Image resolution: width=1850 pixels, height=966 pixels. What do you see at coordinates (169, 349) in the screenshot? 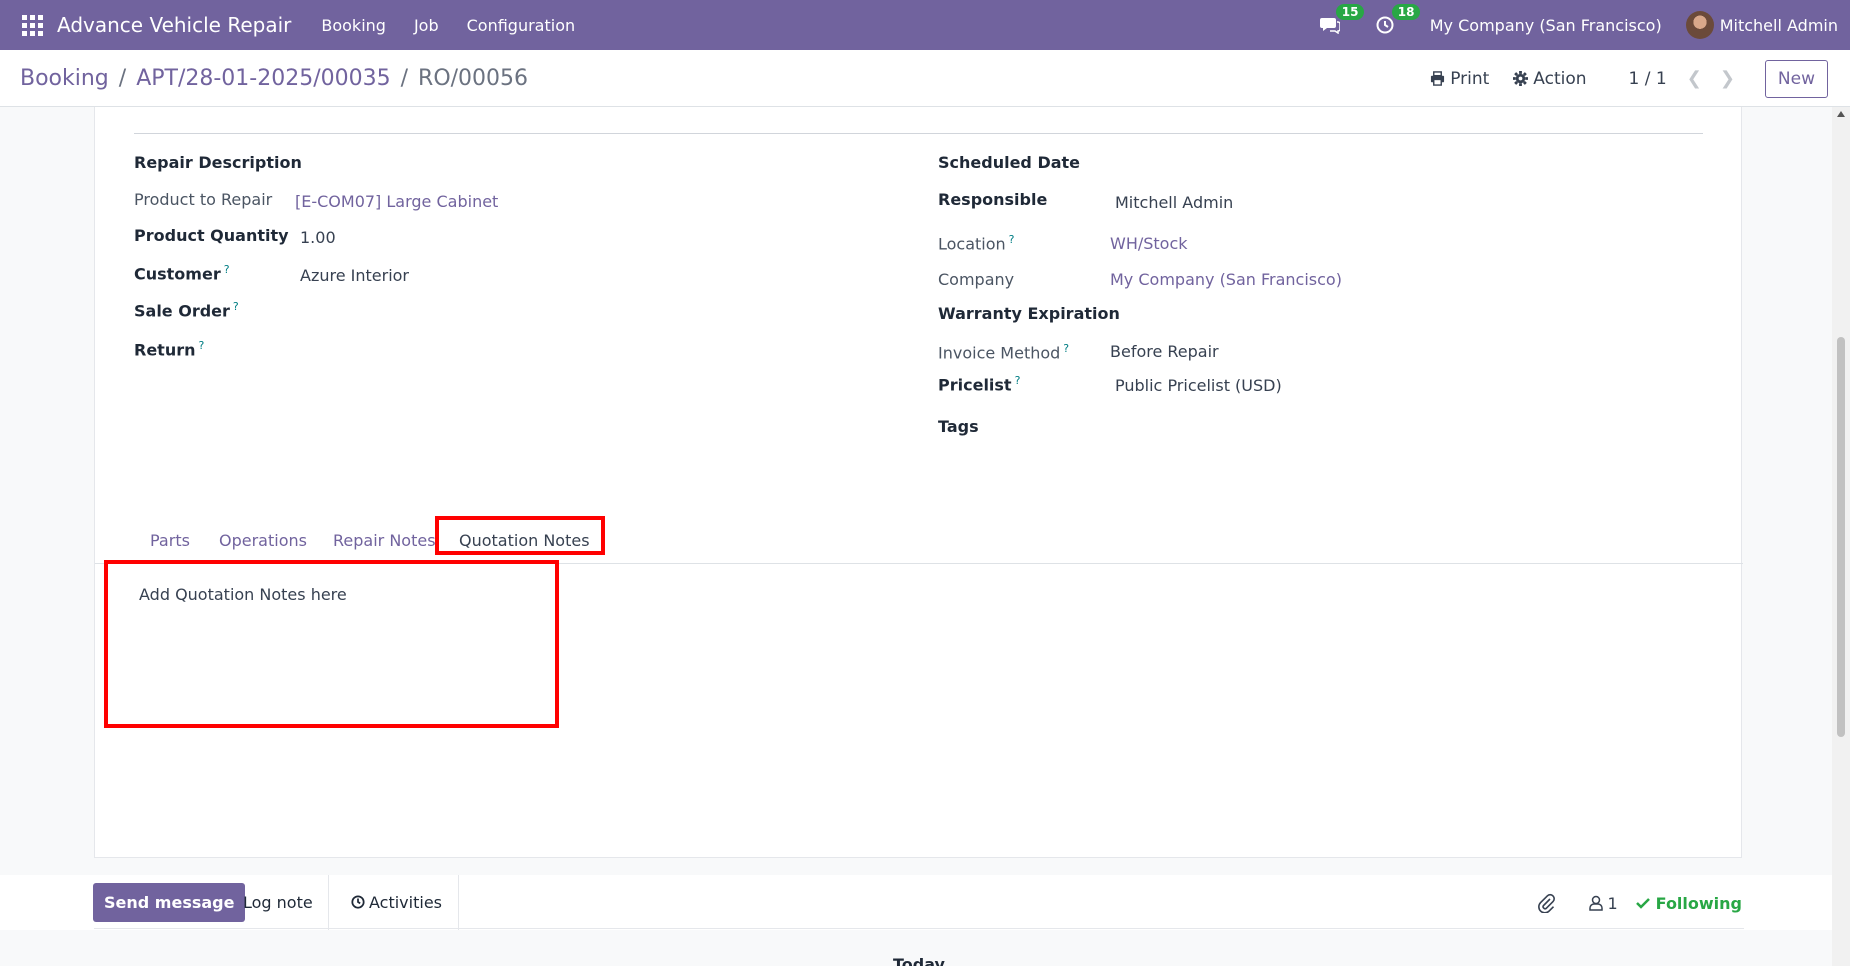
I see `return-label: Return?` at bounding box center [169, 349].